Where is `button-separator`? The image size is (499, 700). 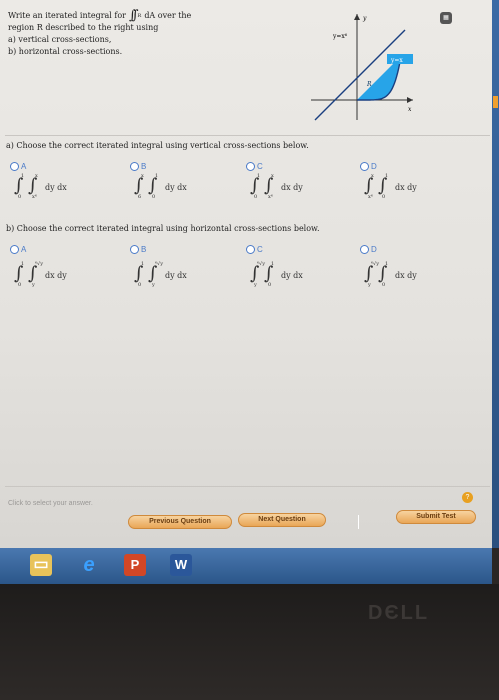 button-separator is located at coordinates (358, 522).